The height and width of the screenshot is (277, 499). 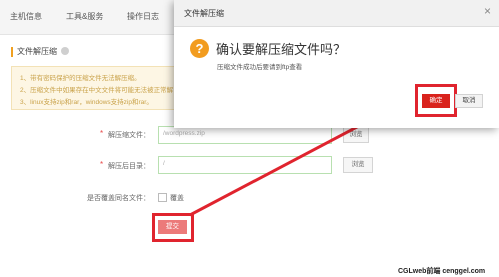 I want to click on target-dir-value: /, so click(x=164, y=163).